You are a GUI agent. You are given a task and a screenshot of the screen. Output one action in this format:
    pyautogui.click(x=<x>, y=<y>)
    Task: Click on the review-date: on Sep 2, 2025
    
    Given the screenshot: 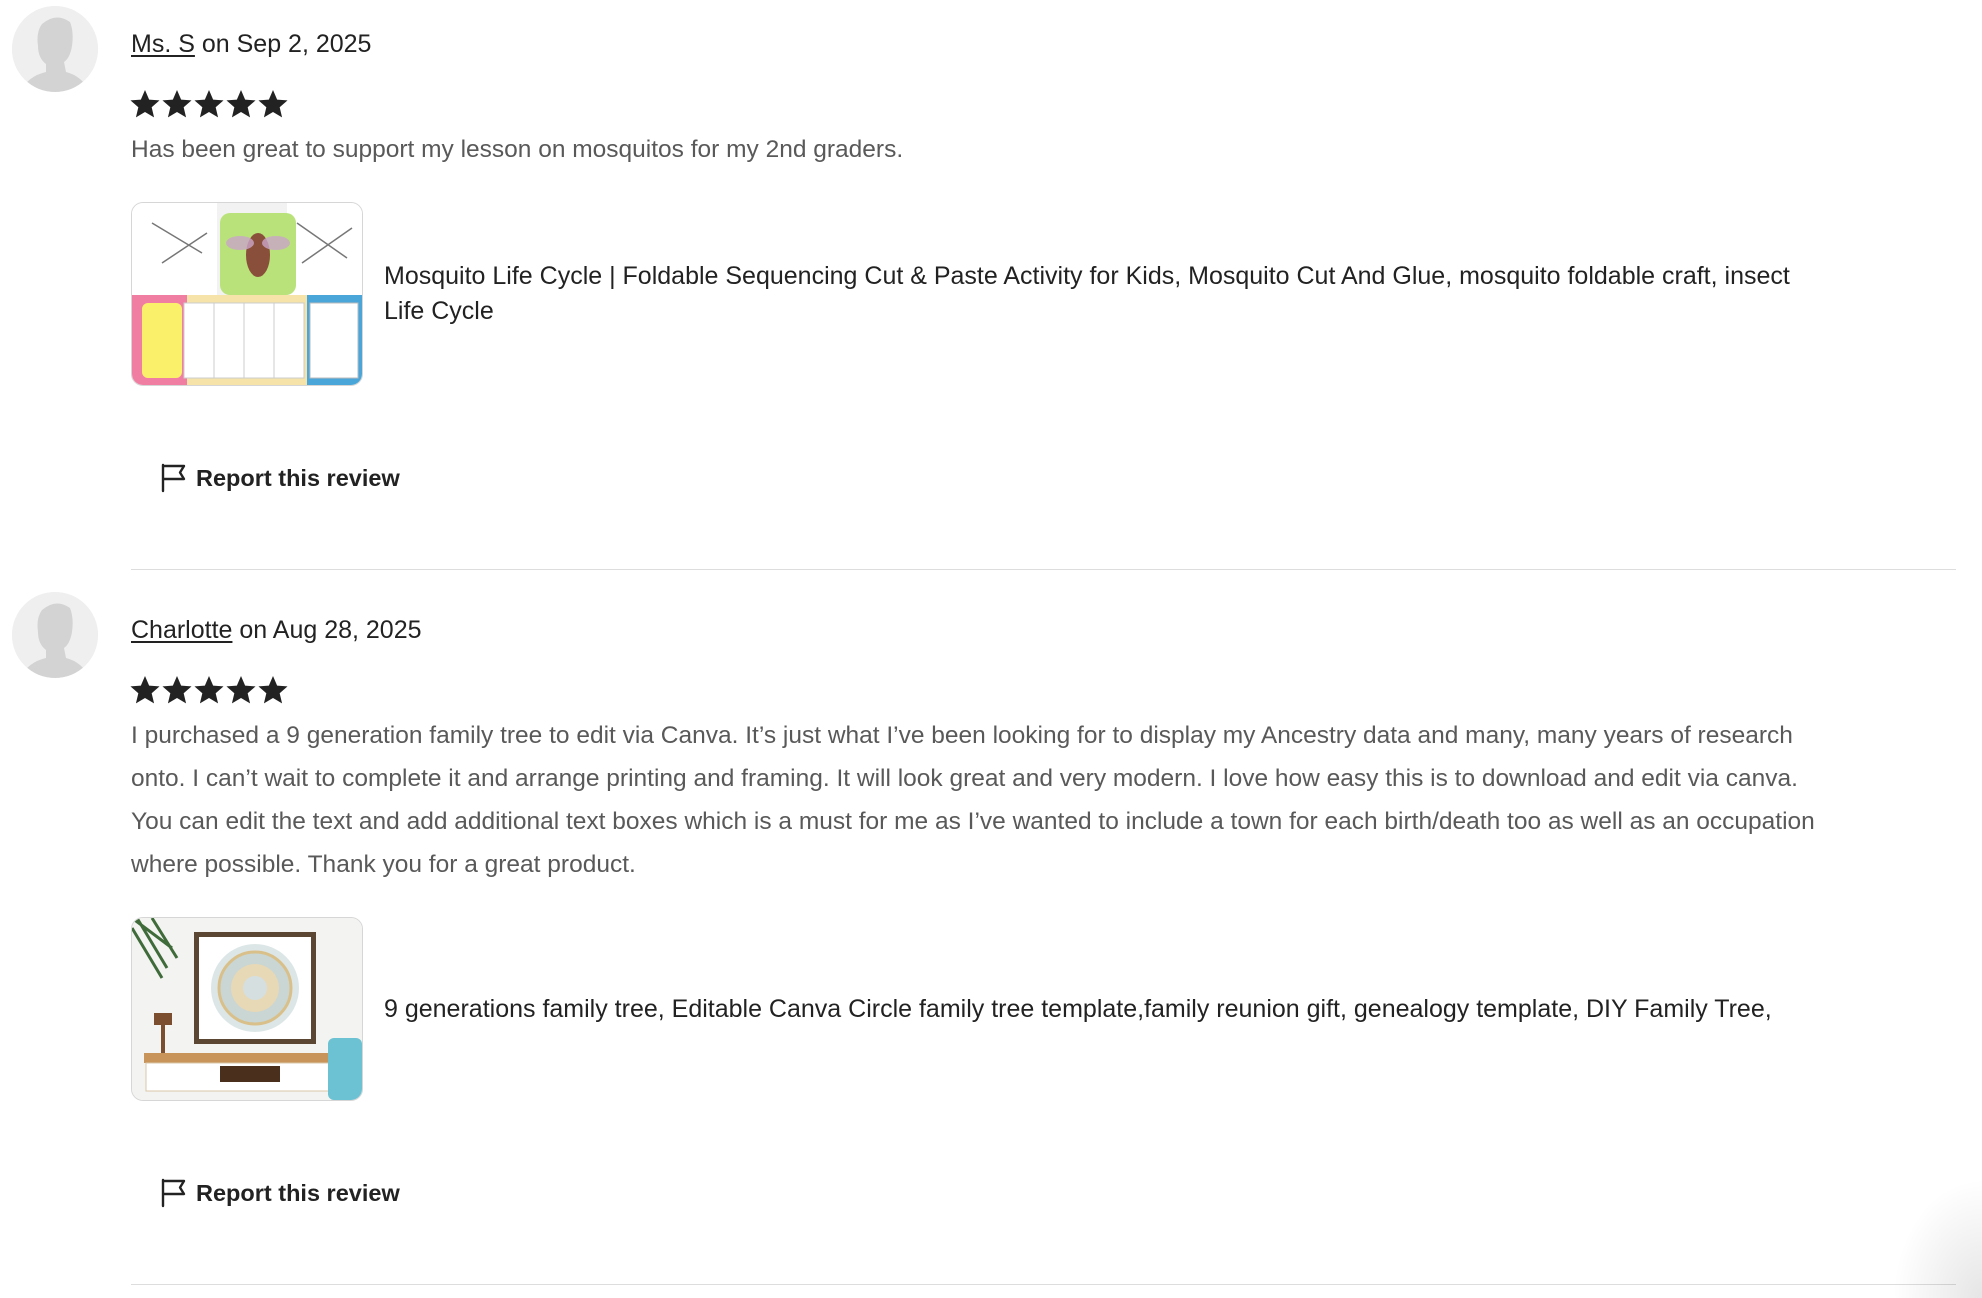 What is the action you would take?
    pyautogui.click(x=286, y=44)
    